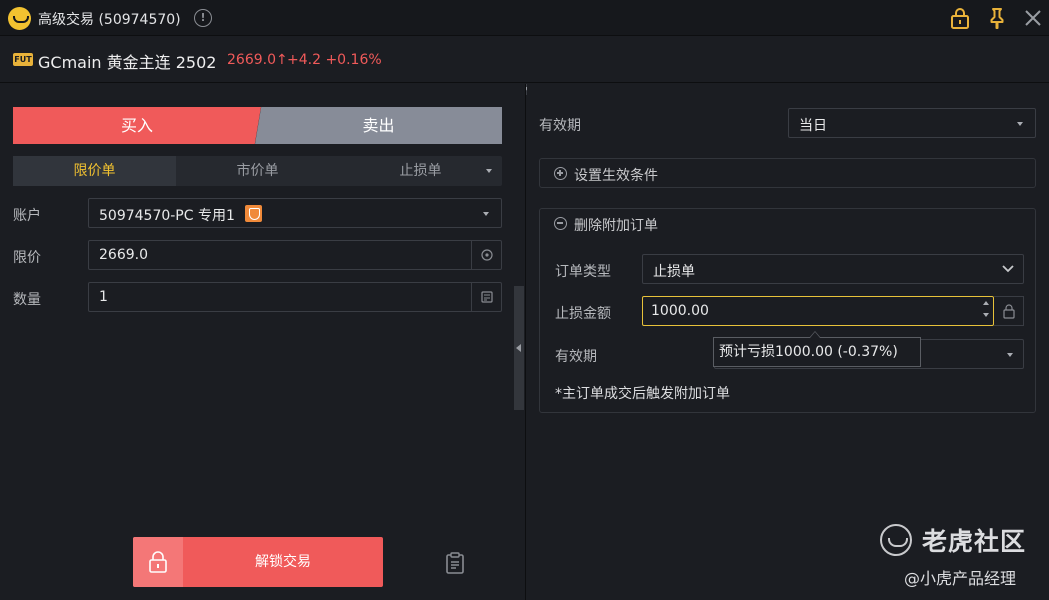  Describe the element at coordinates (560, 223) in the screenshot. I see `remove-circle-icon` at that location.